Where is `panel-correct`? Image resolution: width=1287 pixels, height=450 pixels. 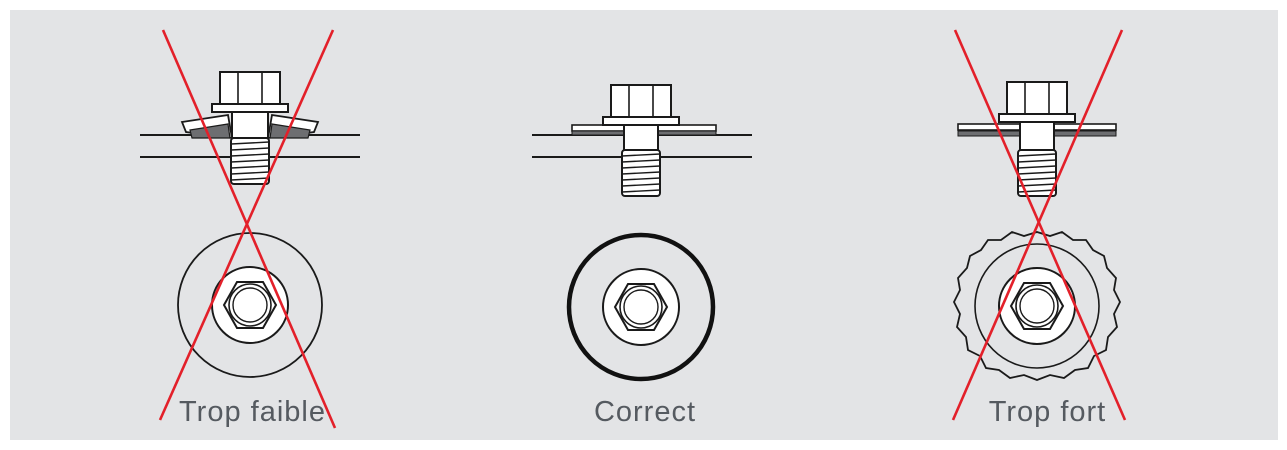 panel-correct is located at coordinates (642, 233).